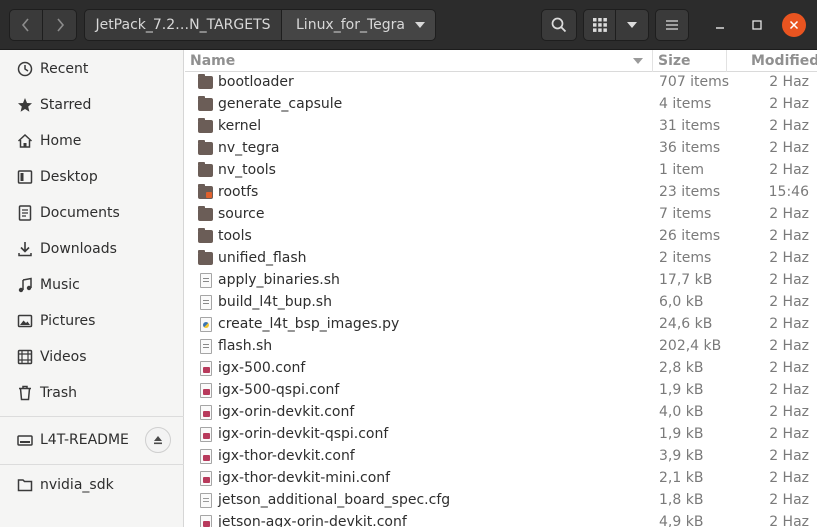  Describe the element at coordinates (501, 215) in the screenshot. I see `file-row: source 7 items 2 Haz` at that location.